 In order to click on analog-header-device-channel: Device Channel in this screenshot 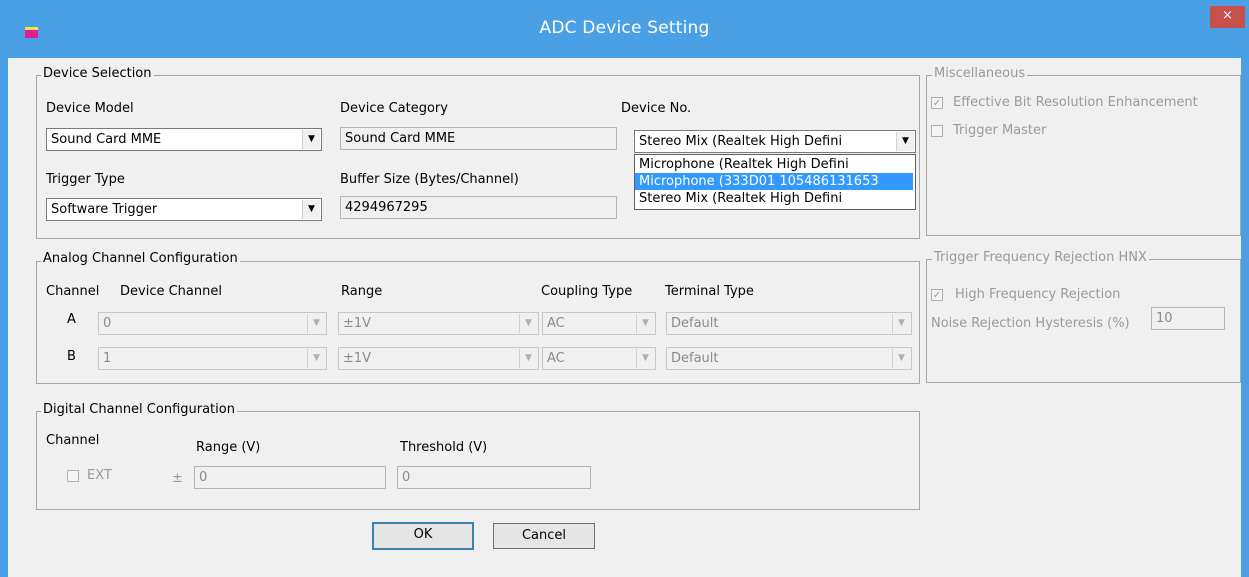, I will do `click(171, 291)`.